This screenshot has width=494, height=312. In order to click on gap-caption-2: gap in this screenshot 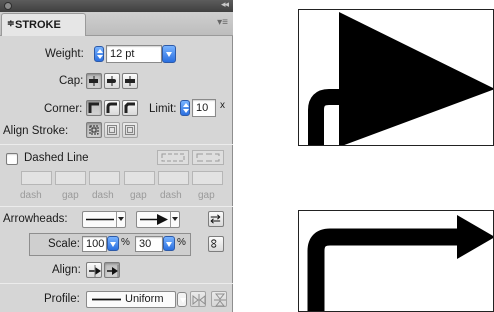, I will do `click(138, 195)`.